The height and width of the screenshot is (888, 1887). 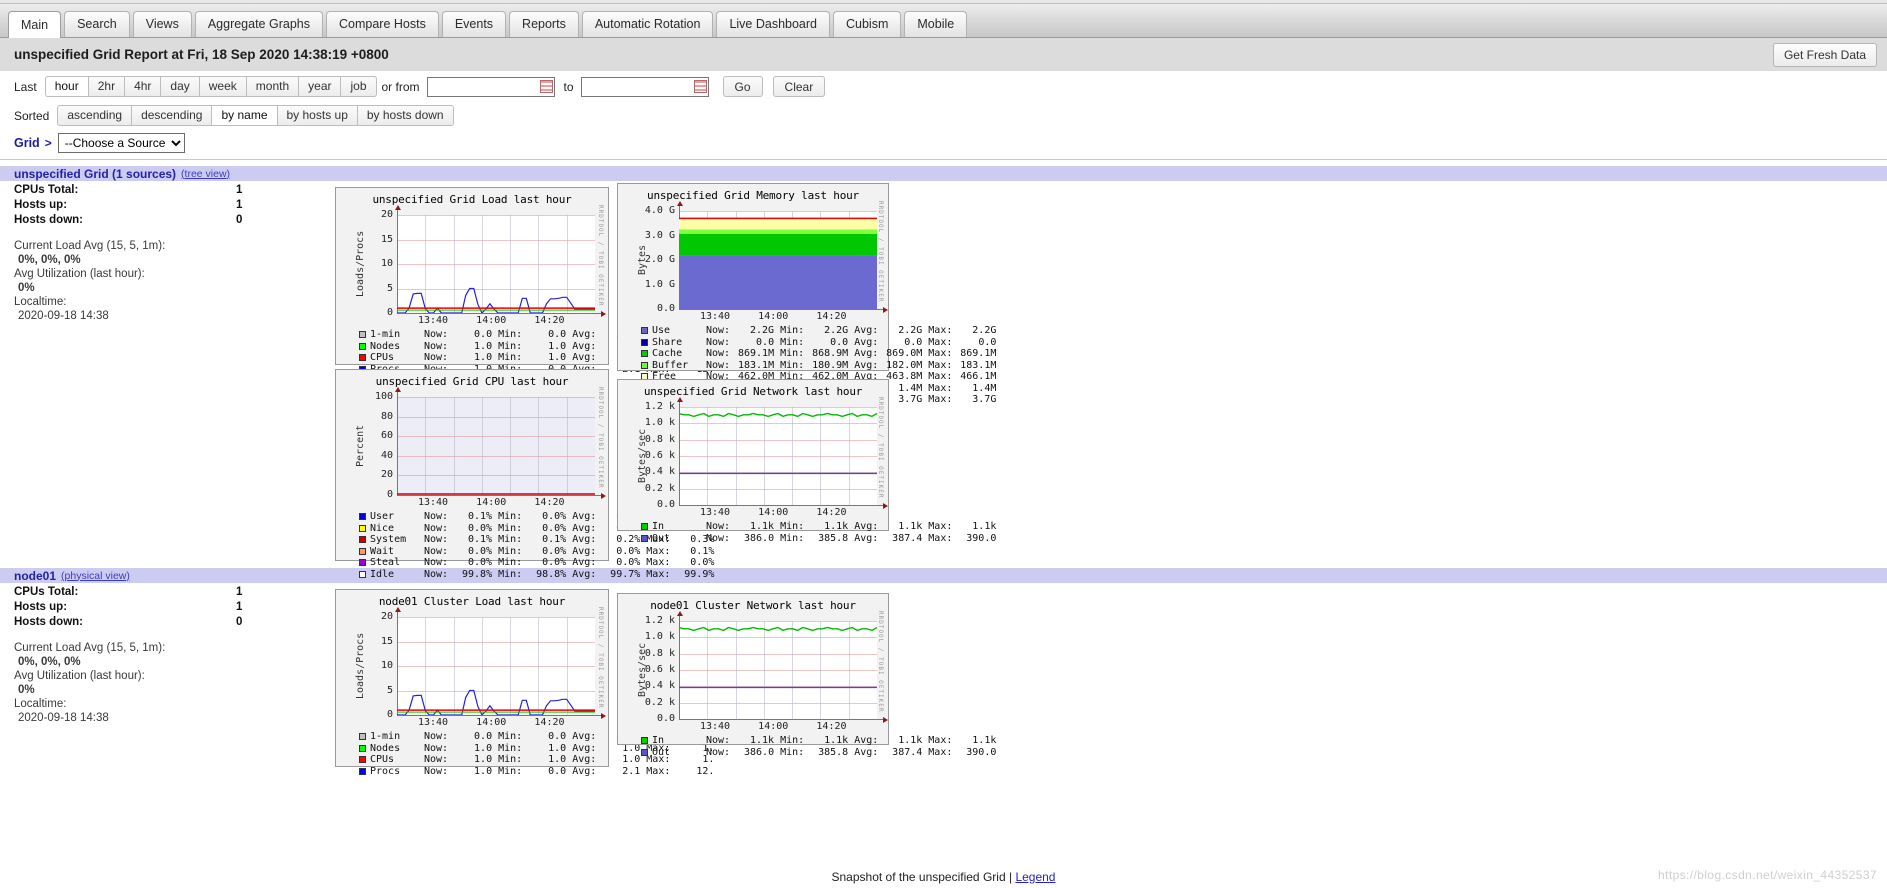 What do you see at coordinates (121, 143) in the screenshot?
I see `choose-source-select: --Choose a Source` at bounding box center [121, 143].